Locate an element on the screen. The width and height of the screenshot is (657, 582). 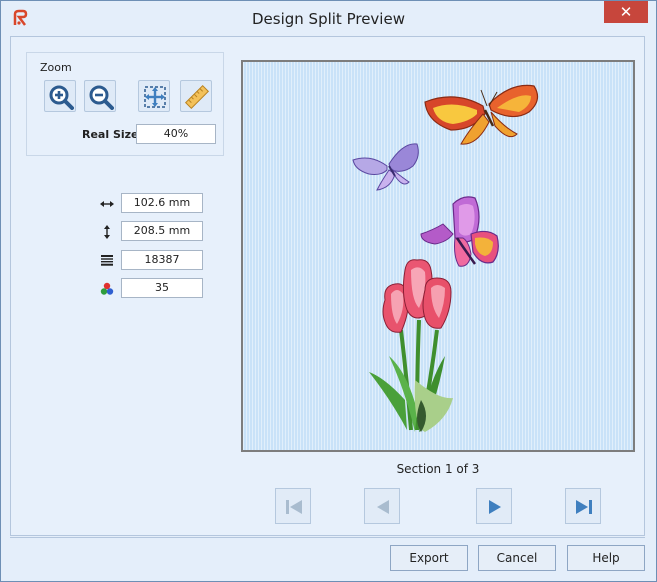
tulip-bouquet is located at coordinates (411, 345).